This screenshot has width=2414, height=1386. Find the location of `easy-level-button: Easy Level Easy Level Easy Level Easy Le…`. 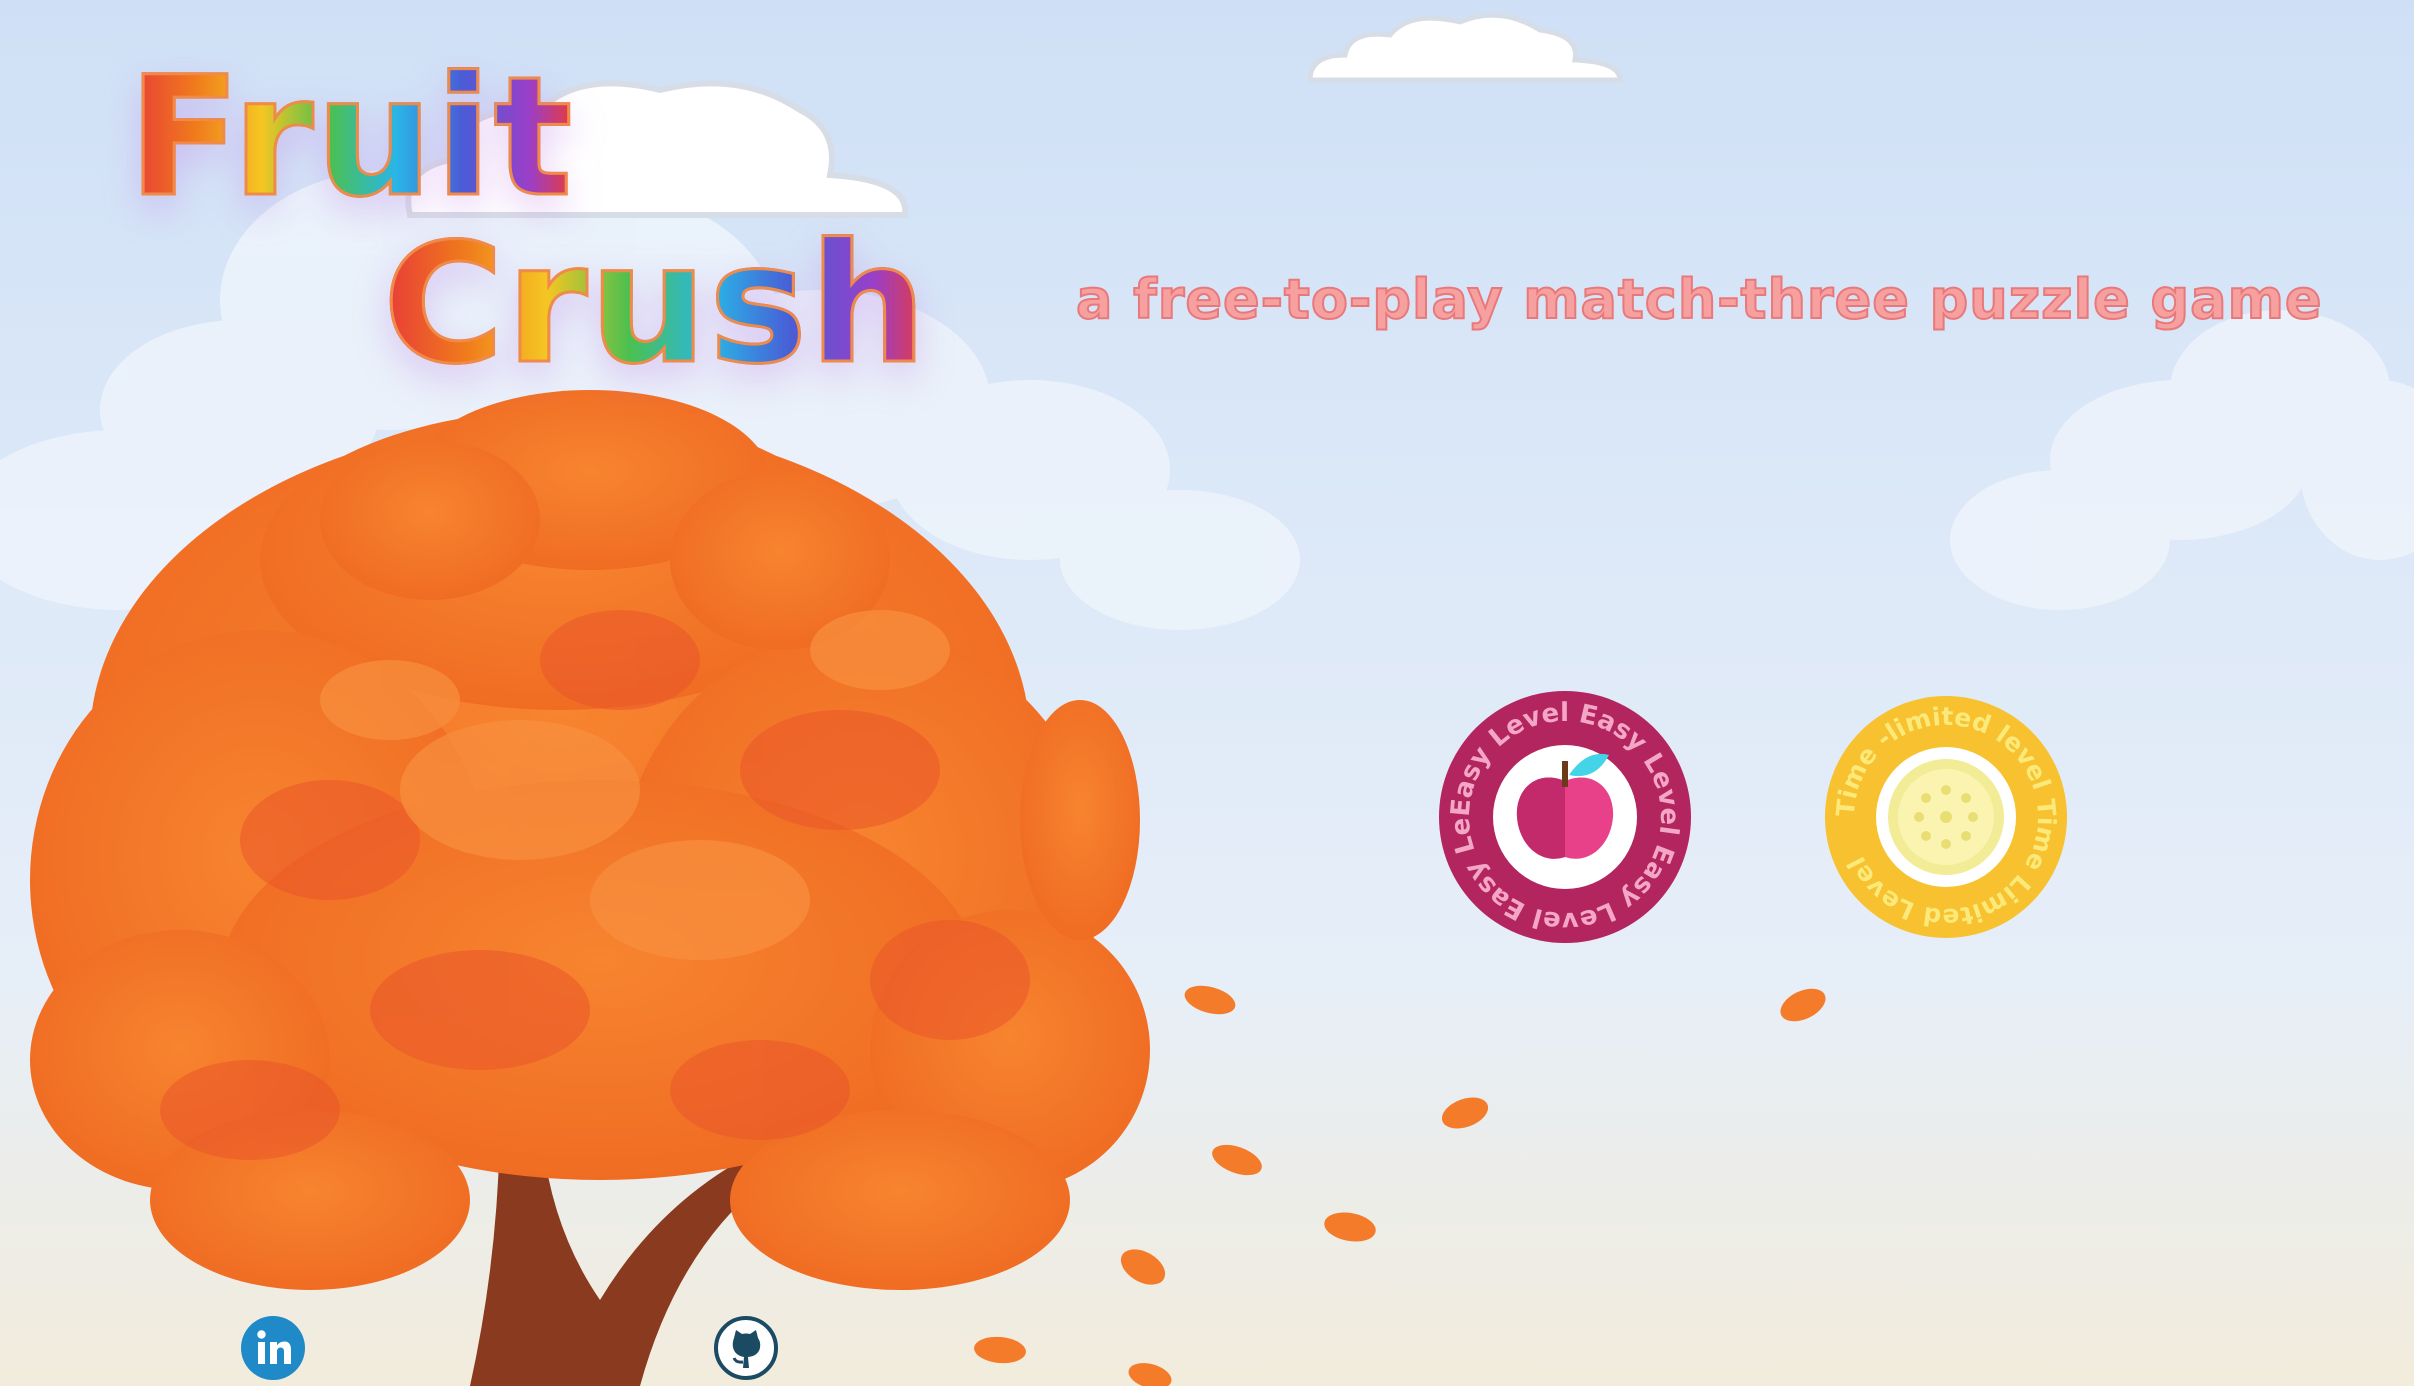

easy-level-button: Easy Level Easy Level Easy Level Easy Le… is located at coordinates (1565, 817).